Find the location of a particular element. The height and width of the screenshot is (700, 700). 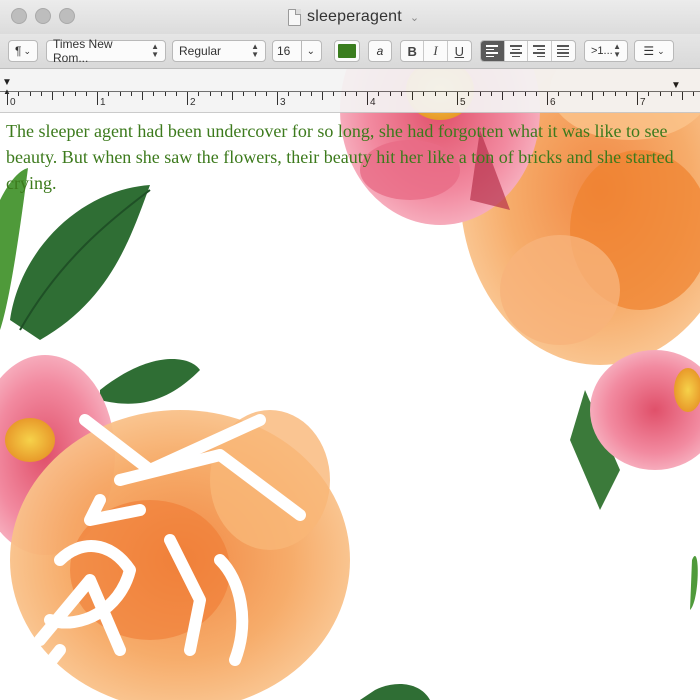

text-color-well is located at coordinates (347, 51).